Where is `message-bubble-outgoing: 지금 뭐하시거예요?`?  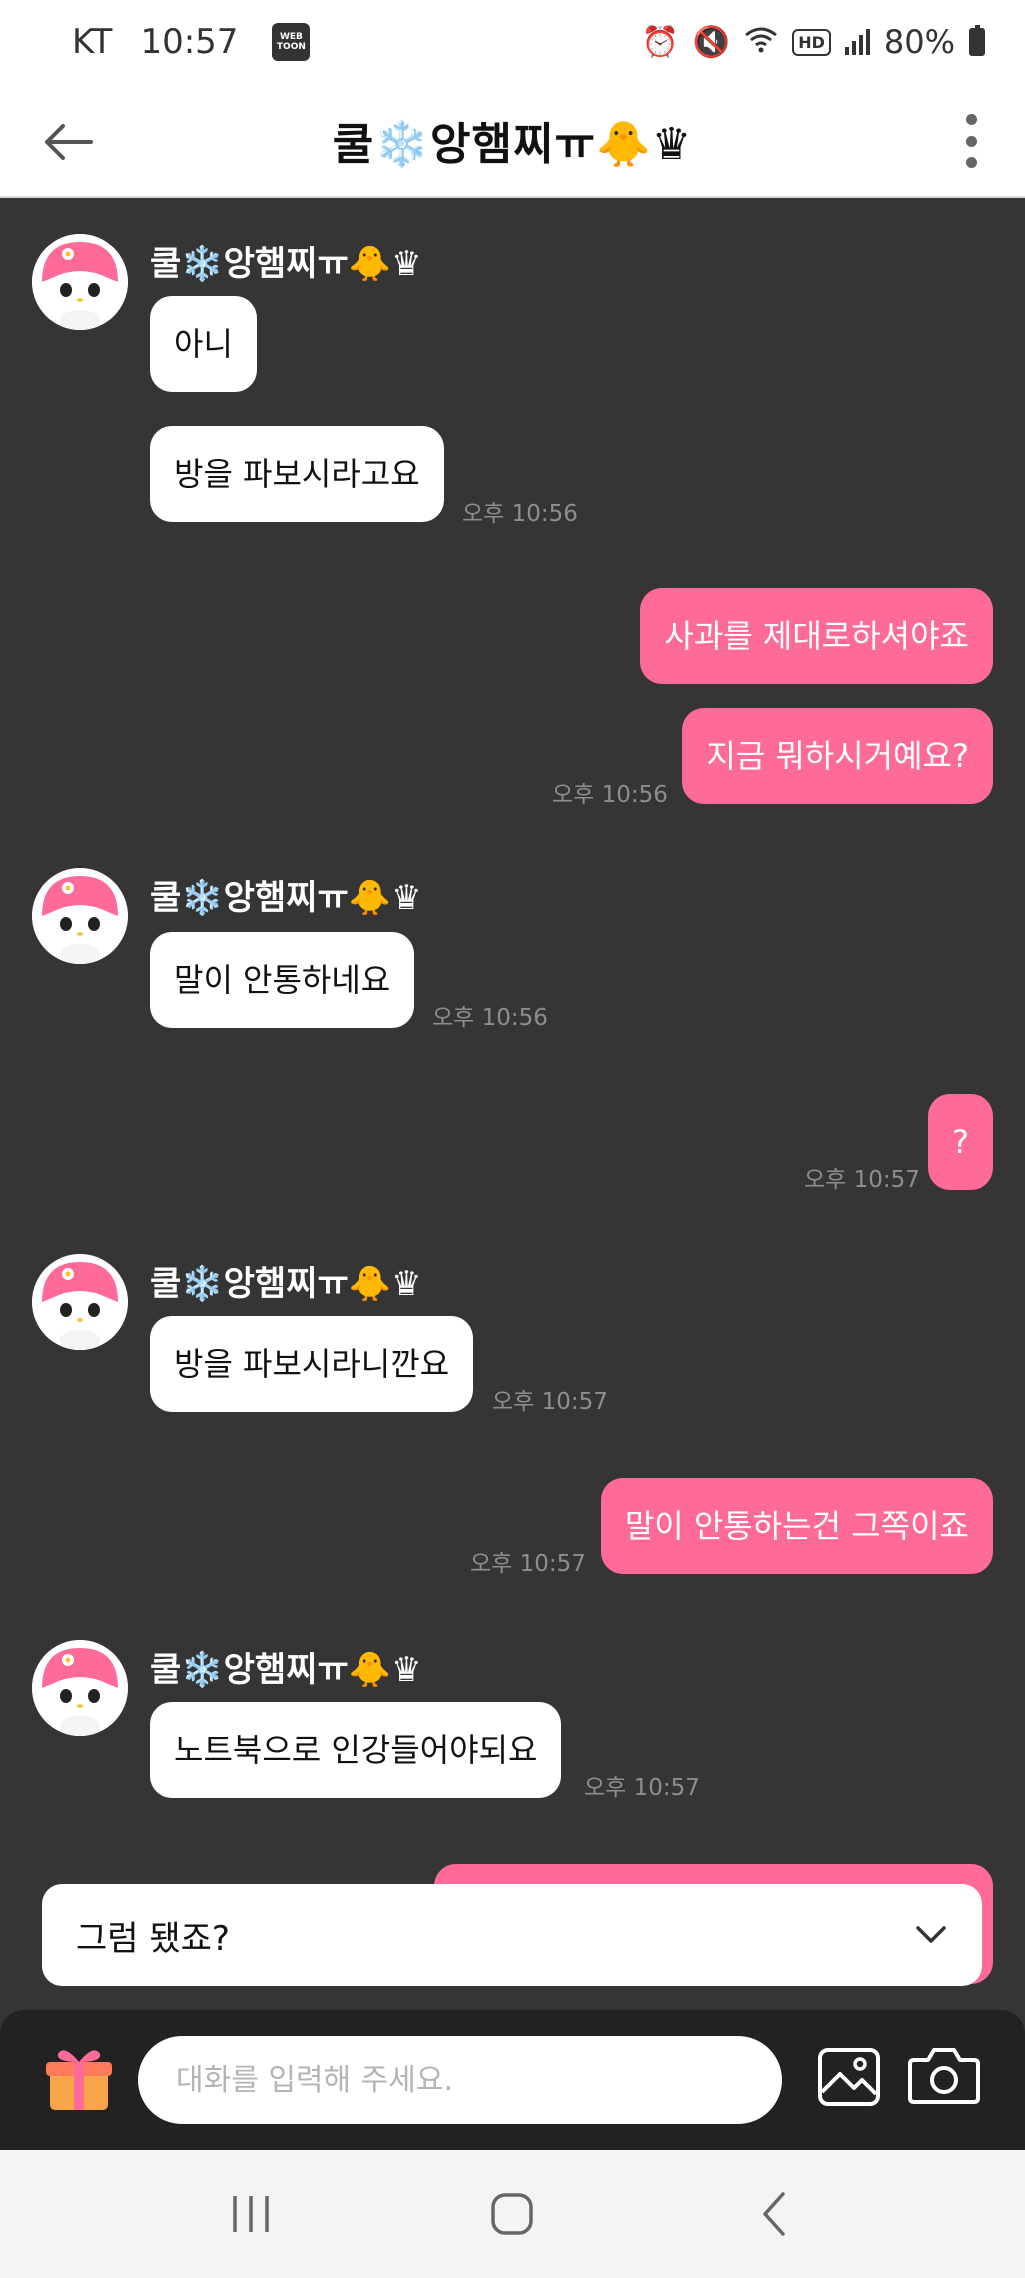
message-bubble-outgoing: 지금 뭐하시거예요? is located at coordinates (837, 756).